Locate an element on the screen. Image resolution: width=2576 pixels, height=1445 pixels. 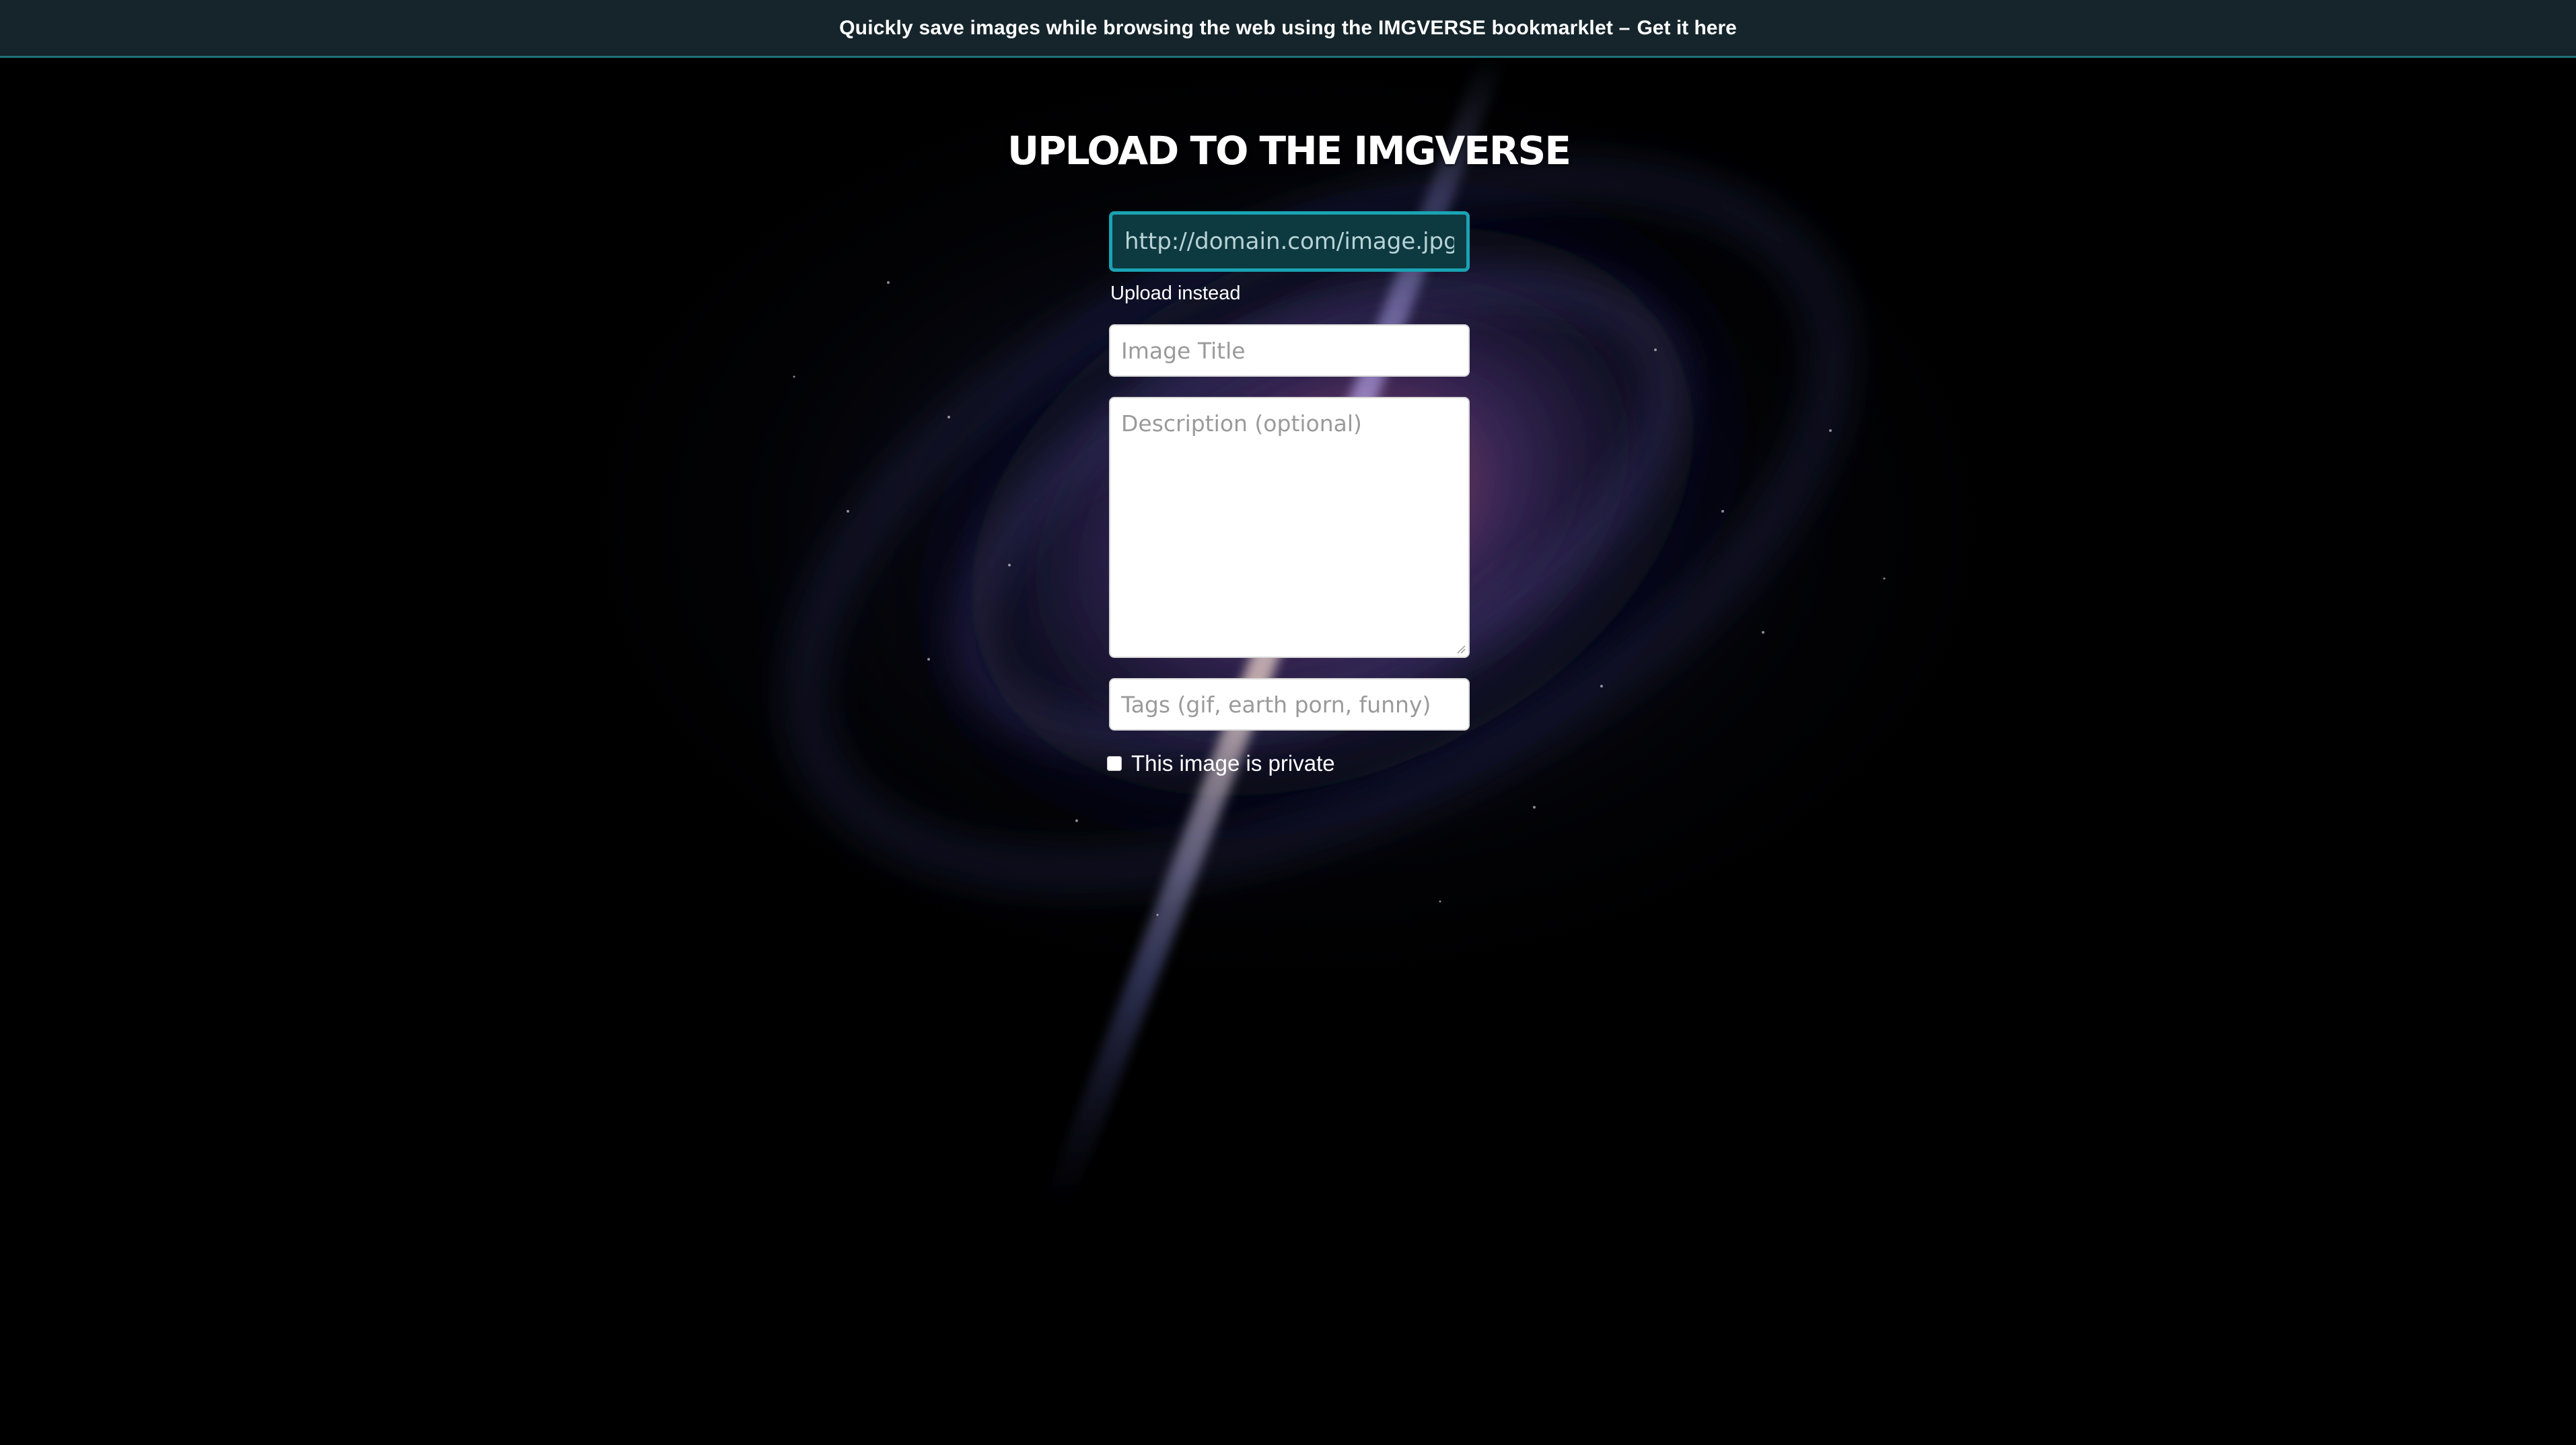
tags-input is located at coordinates (1289, 704).